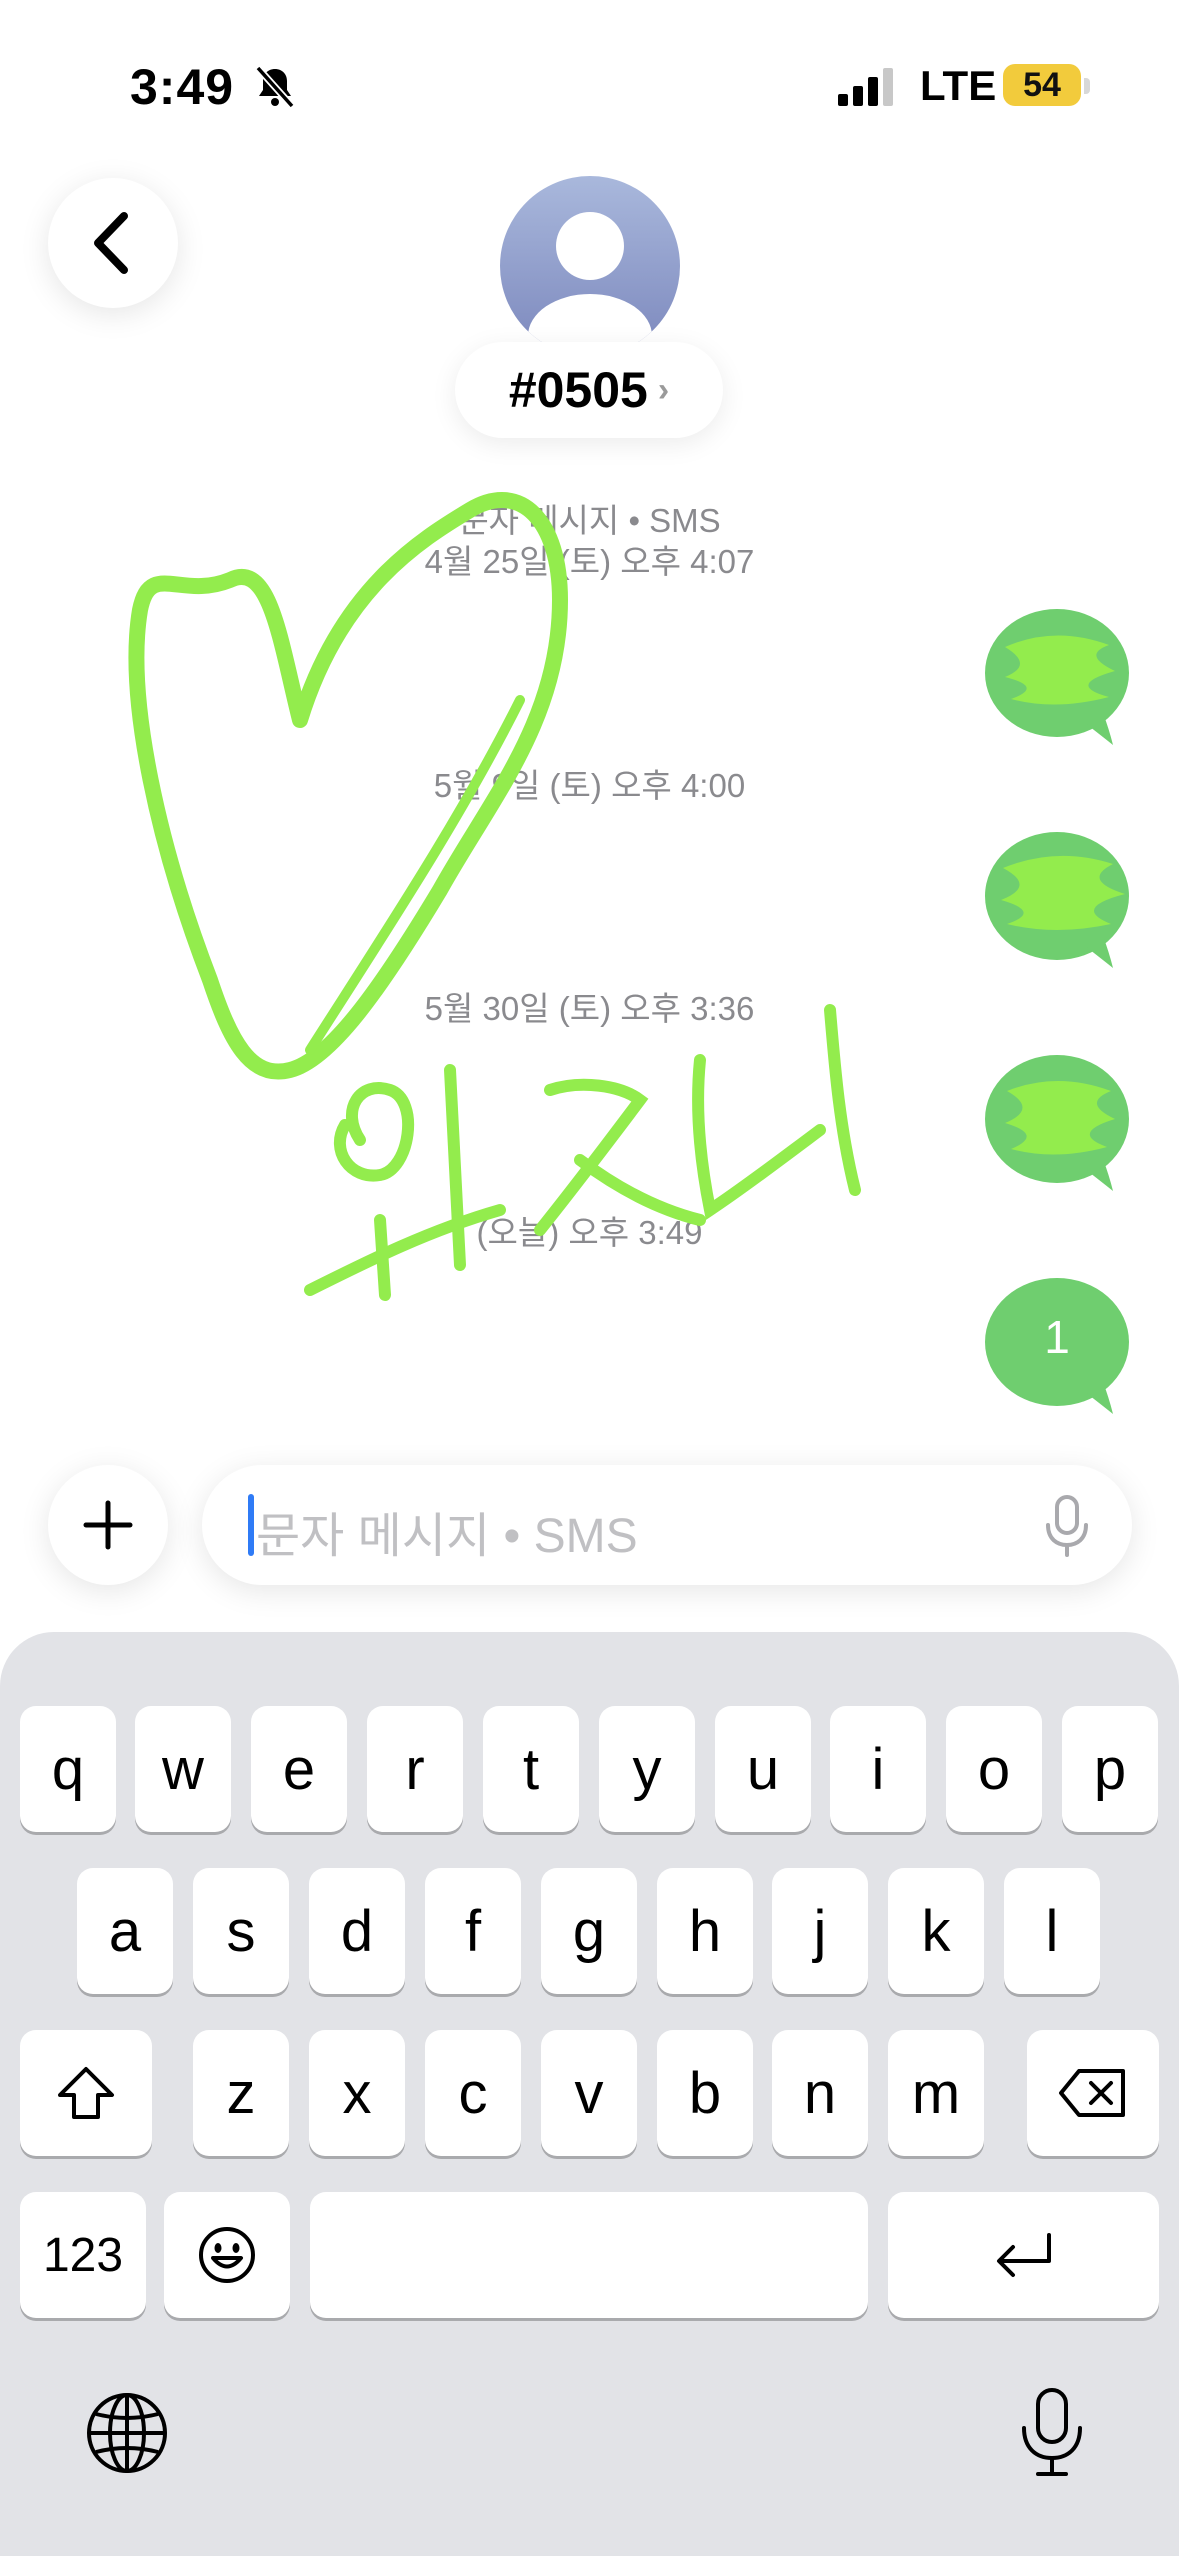 This screenshot has width=1179, height=2556. I want to click on key-r: r, so click(415, 1769).